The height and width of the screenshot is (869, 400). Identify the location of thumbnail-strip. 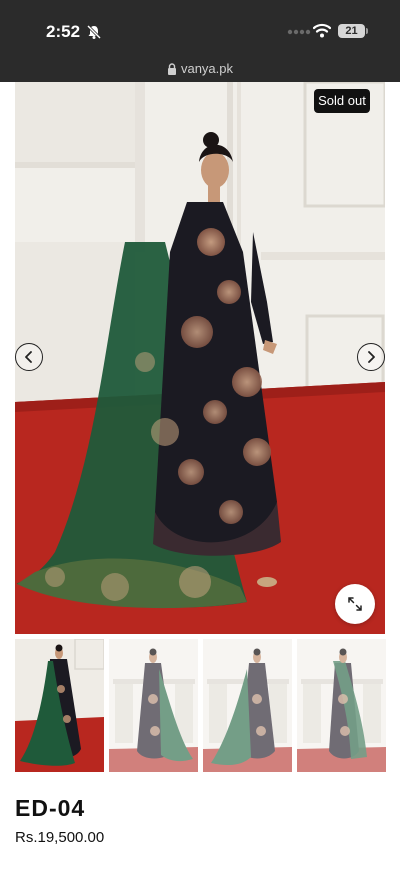
(200, 705).